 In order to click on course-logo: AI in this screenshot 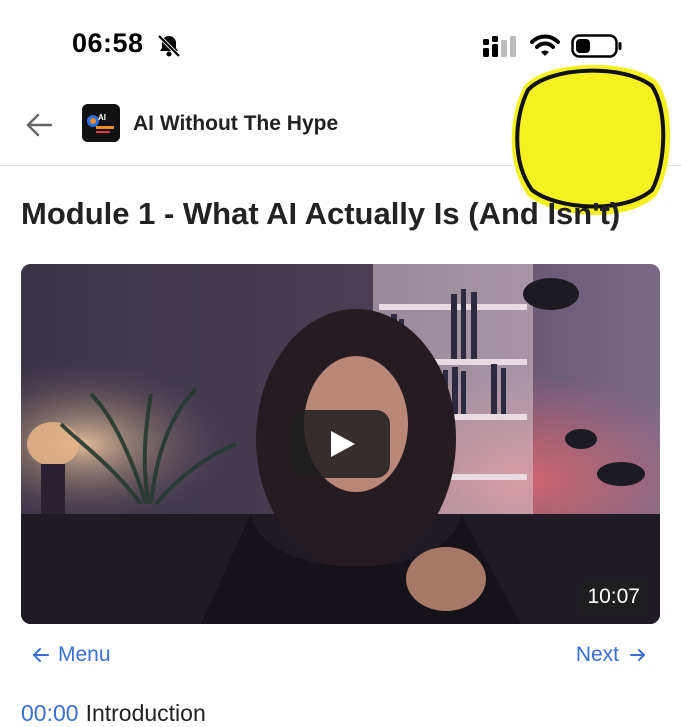, I will do `click(101, 123)`.